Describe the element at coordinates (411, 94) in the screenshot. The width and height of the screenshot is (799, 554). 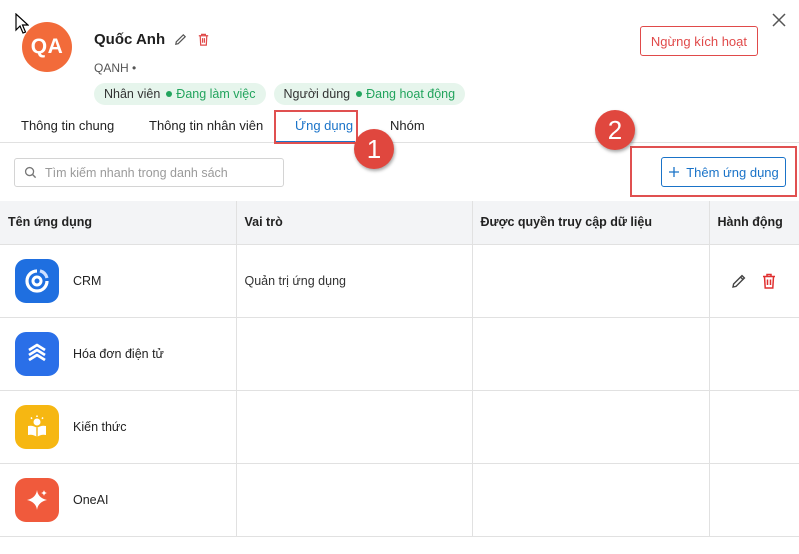
I see `badge-status: Đang hoạt động` at that location.